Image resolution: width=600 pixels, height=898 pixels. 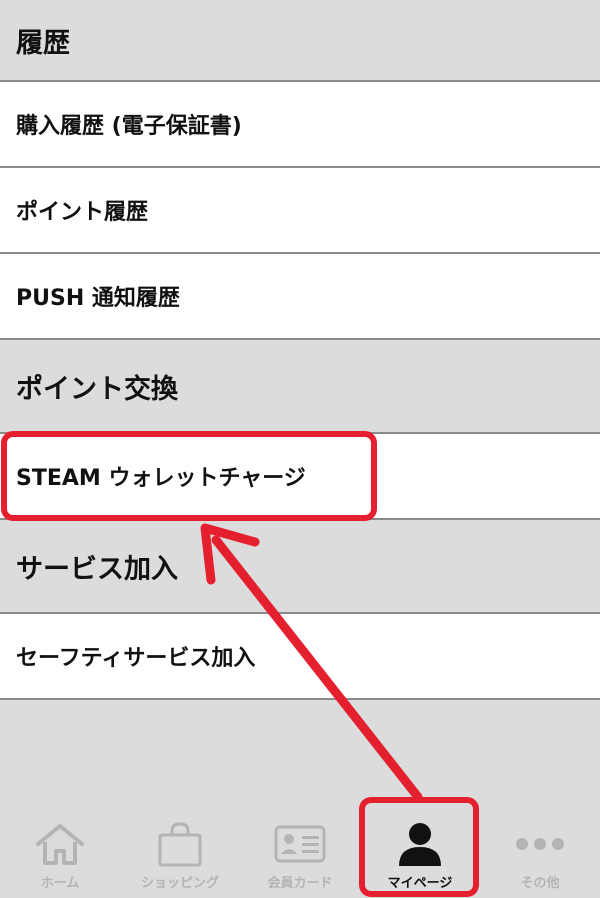 What do you see at coordinates (300, 657) in the screenshot?
I see `menu-item-safety-service-signup: セーフティサービス加入` at bounding box center [300, 657].